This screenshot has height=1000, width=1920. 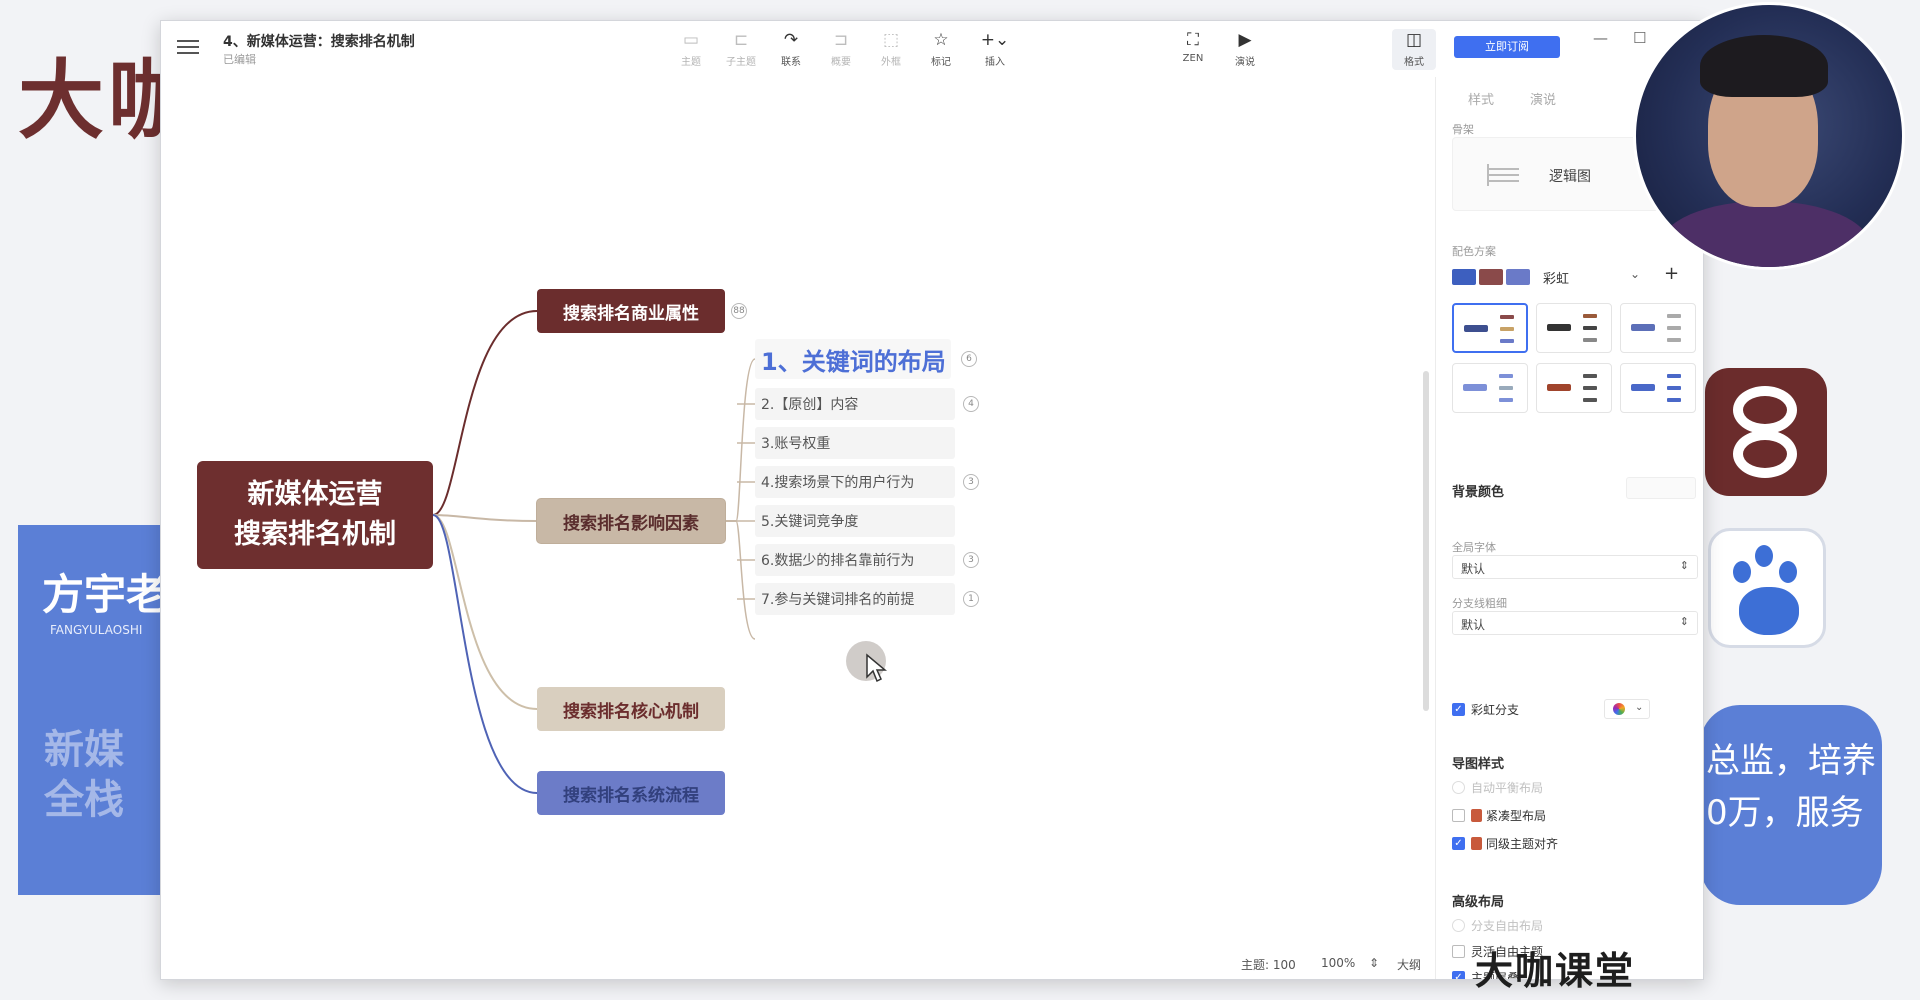 I want to click on brand-watermark: 大咖课堂, so click(x=1555, y=971).